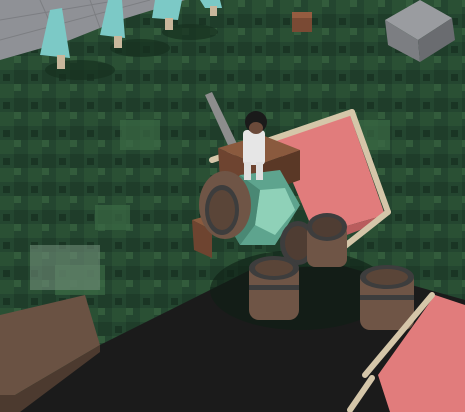 The height and width of the screenshot is (412, 465). I want to click on pale-grass-patch, so click(65, 267).